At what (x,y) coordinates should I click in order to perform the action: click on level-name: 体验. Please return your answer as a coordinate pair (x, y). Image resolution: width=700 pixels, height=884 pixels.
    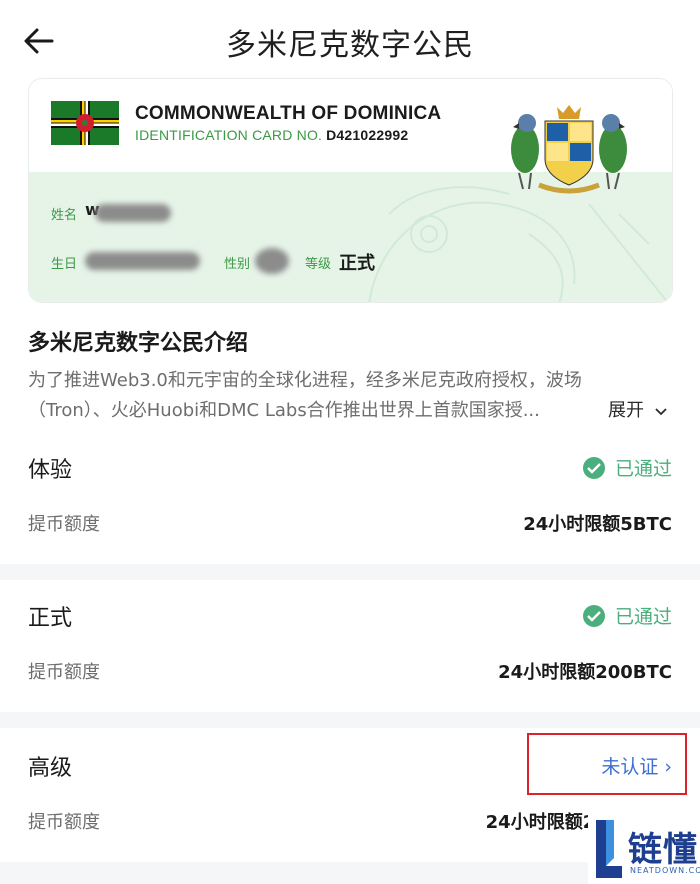
    Looking at the image, I should click on (50, 470).